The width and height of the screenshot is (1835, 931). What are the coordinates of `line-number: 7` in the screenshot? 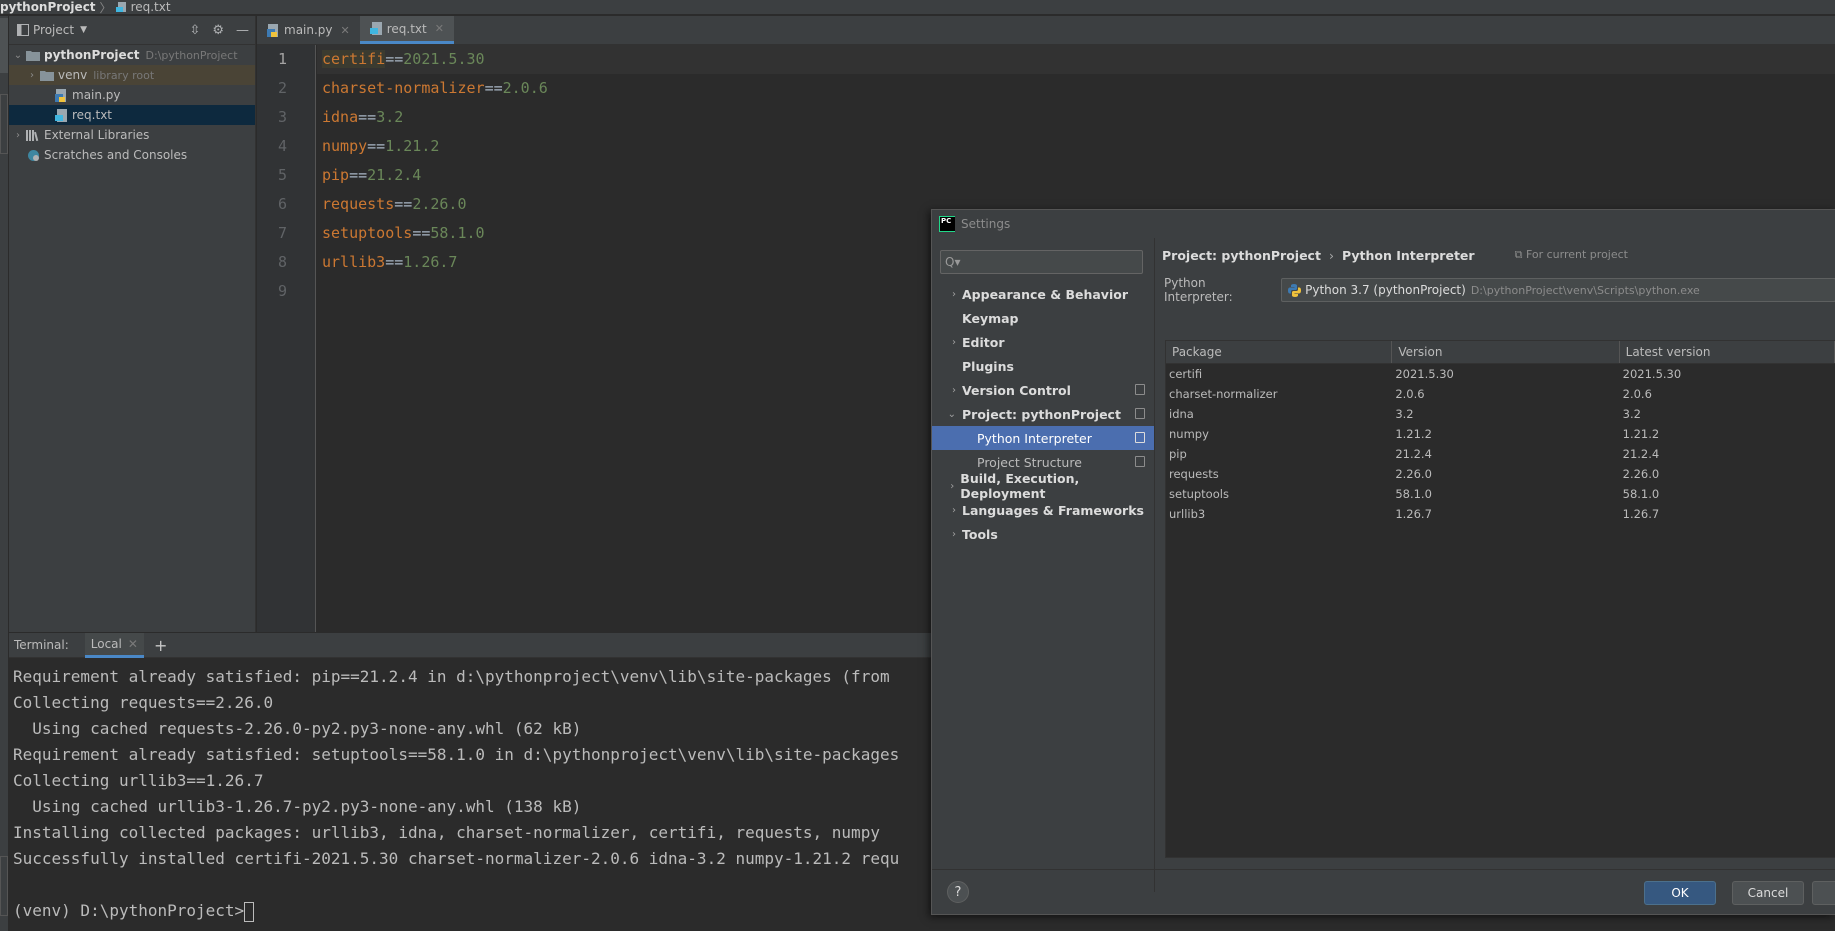 It's located at (282, 233).